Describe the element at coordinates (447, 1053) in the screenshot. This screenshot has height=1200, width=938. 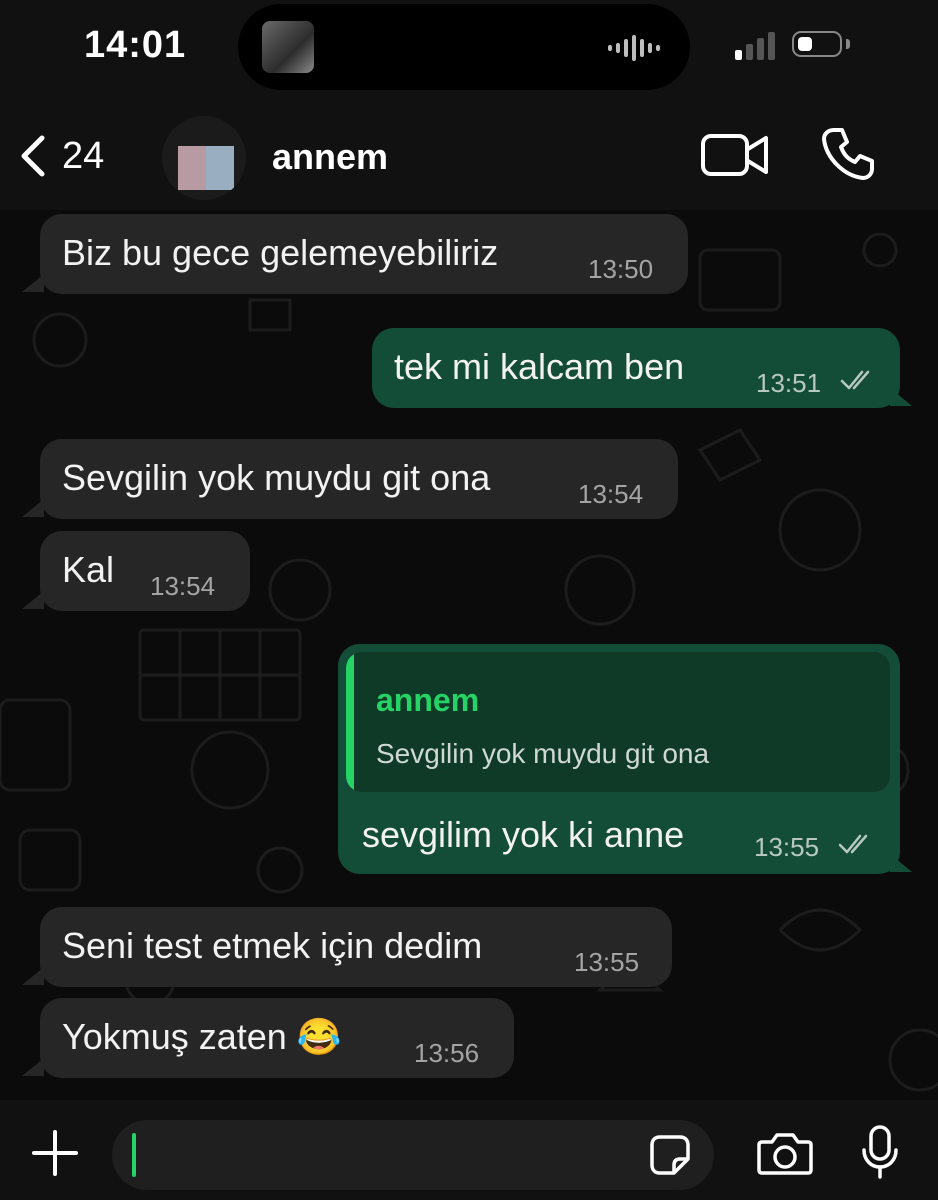
I see `message-time: 13:56` at that location.